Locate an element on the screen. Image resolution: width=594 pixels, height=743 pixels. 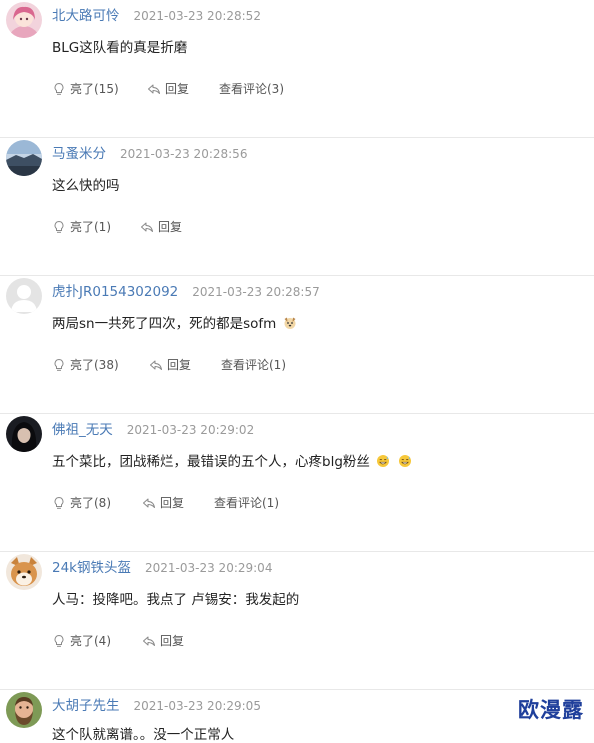
comment-actions: 亮了(4) 回复 is located at coordinates (133, 640).